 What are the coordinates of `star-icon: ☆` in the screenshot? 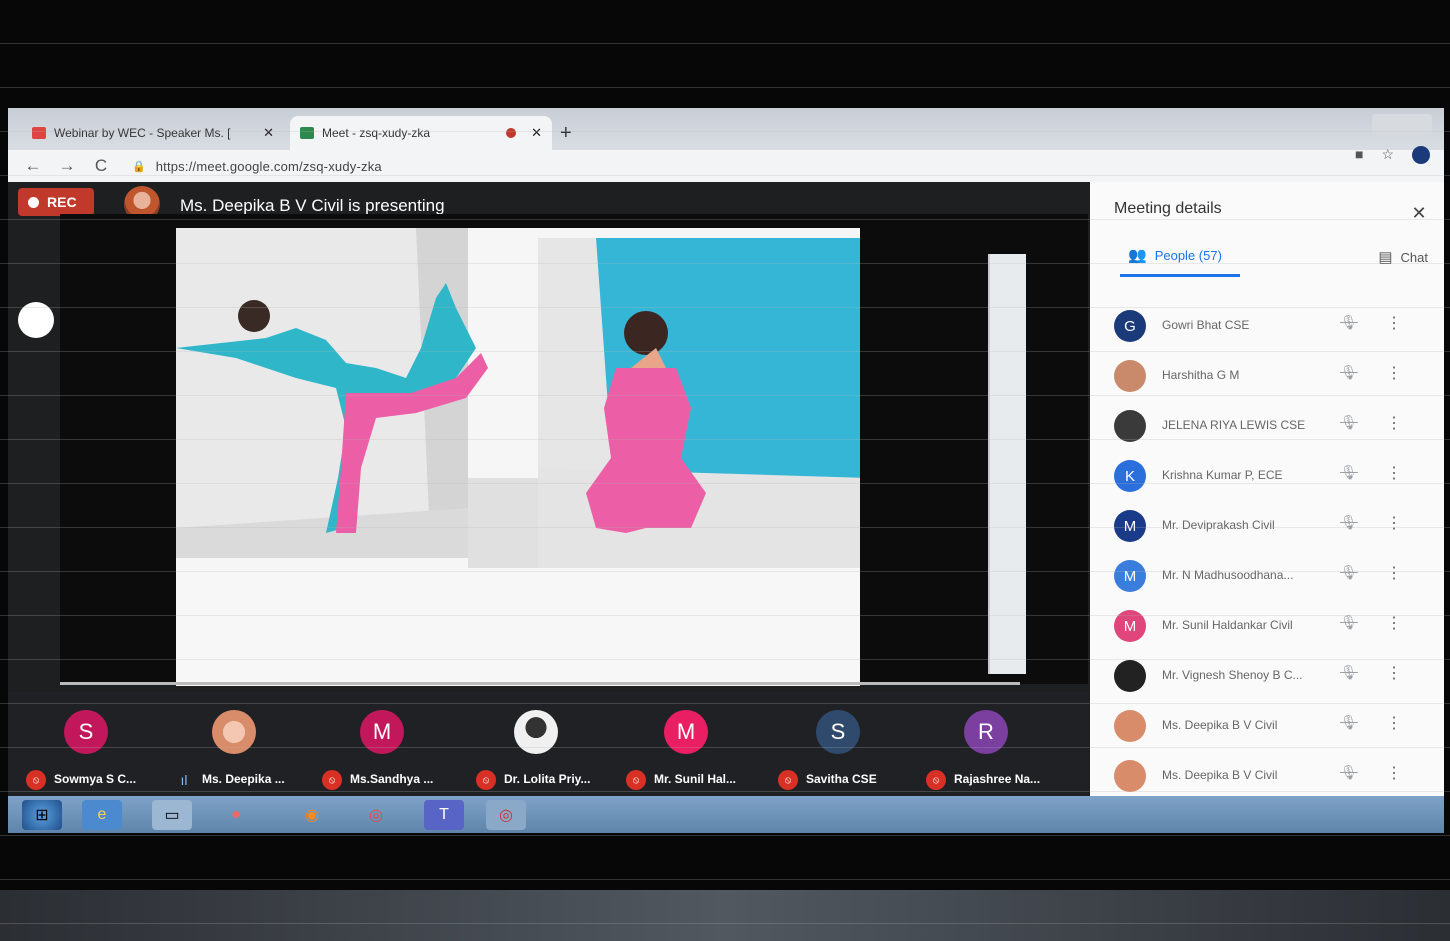 It's located at (1387, 155).